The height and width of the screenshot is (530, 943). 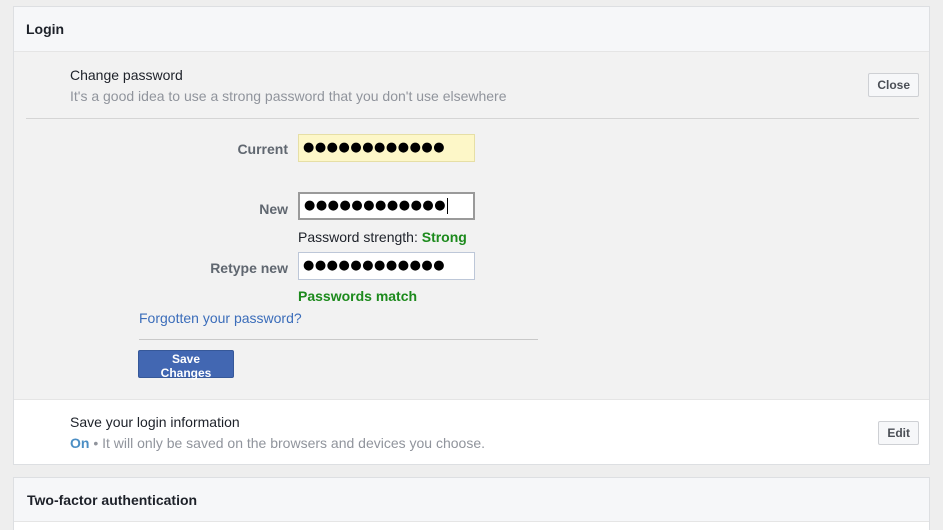 What do you see at coordinates (898, 433) in the screenshot?
I see `edit-button: Edit` at bounding box center [898, 433].